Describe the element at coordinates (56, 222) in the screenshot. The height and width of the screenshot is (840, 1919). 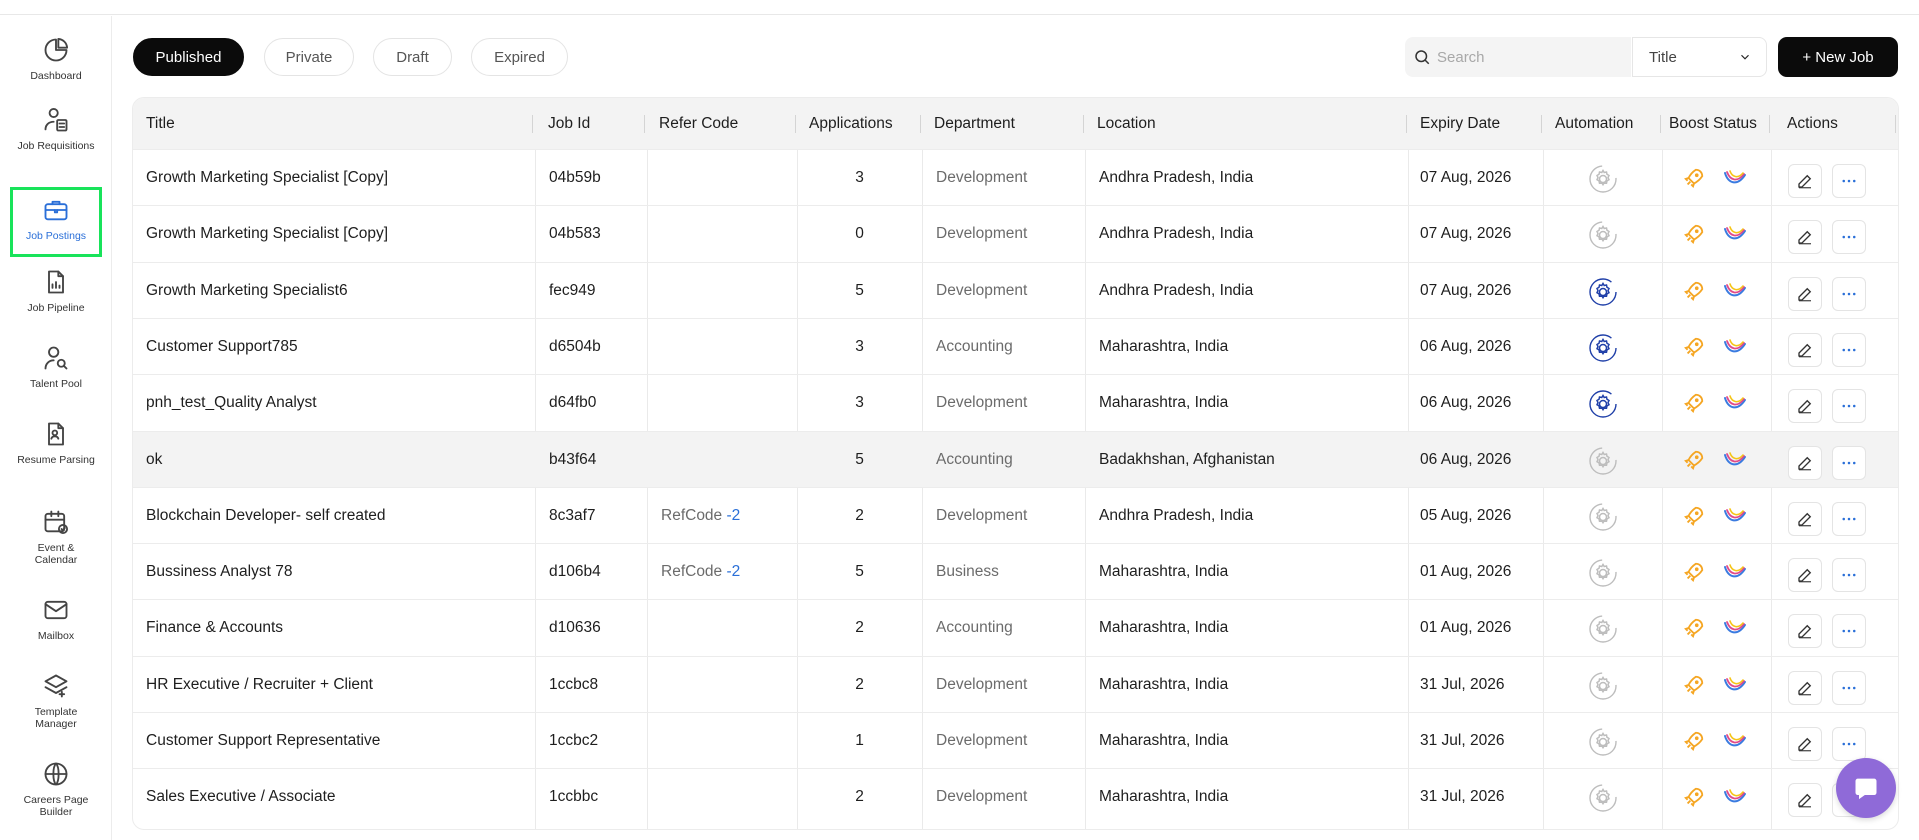
I see `sidebar-item-job-postings: Job Postings` at that location.